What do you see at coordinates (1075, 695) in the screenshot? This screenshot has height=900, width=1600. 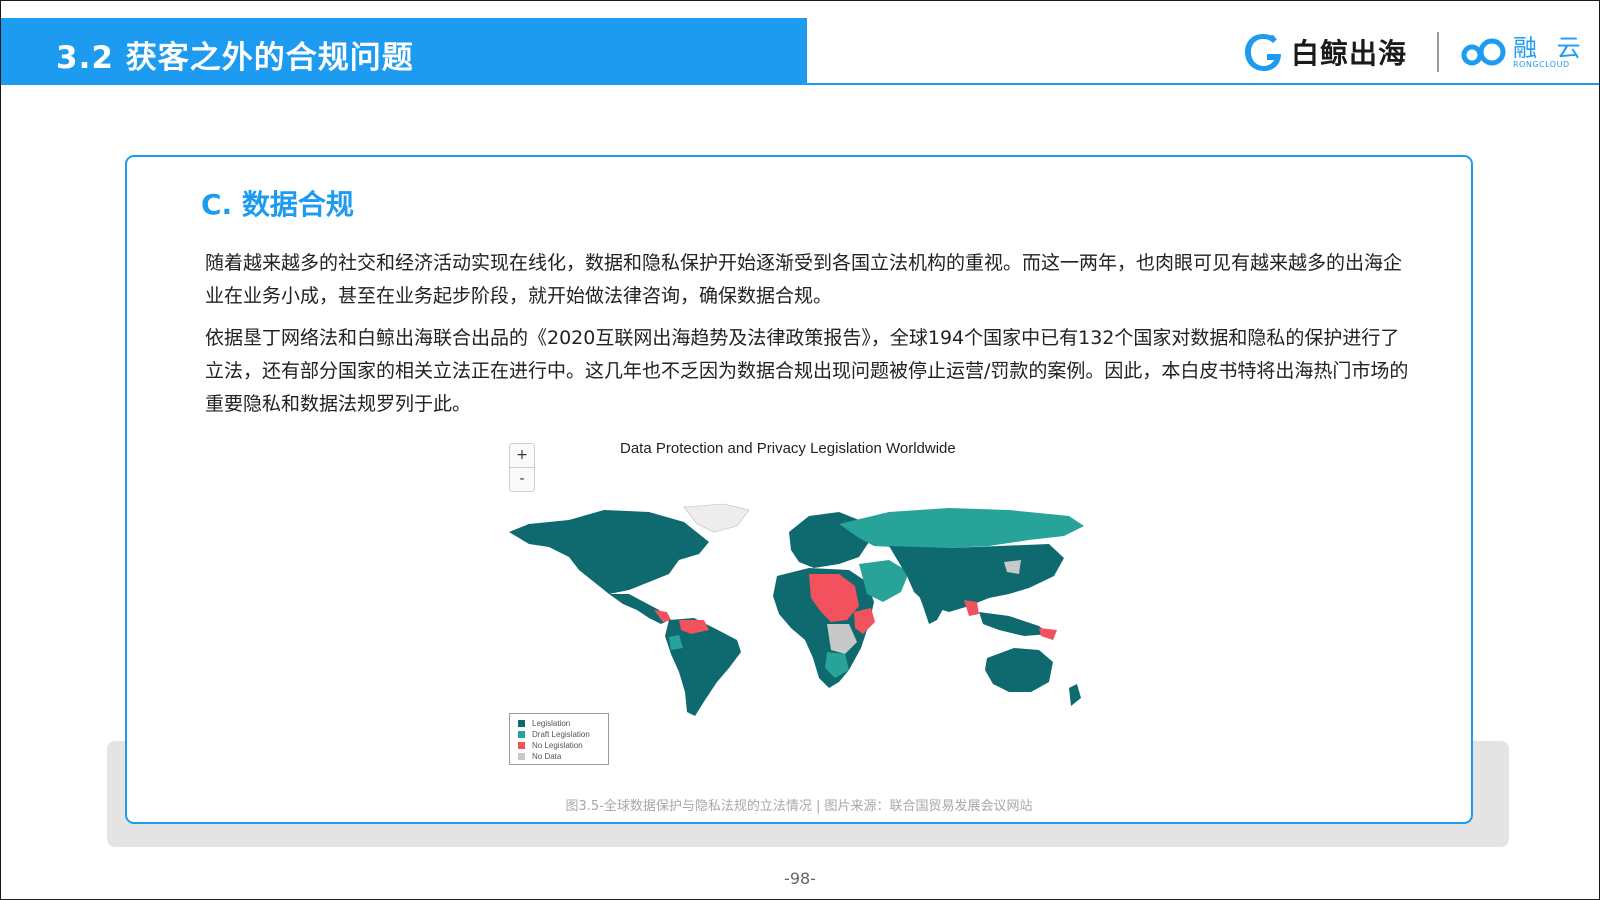 I see `map-new-zealand` at bounding box center [1075, 695].